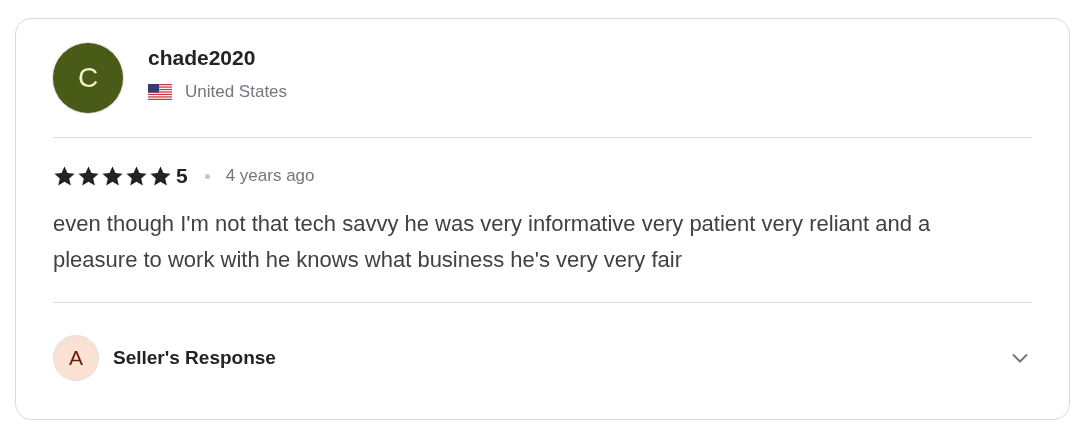 The height and width of the screenshot is (436, 1092). Describe the element at coordinates (236, 92) in the screenshot. I see `country-label: United States` at that location.